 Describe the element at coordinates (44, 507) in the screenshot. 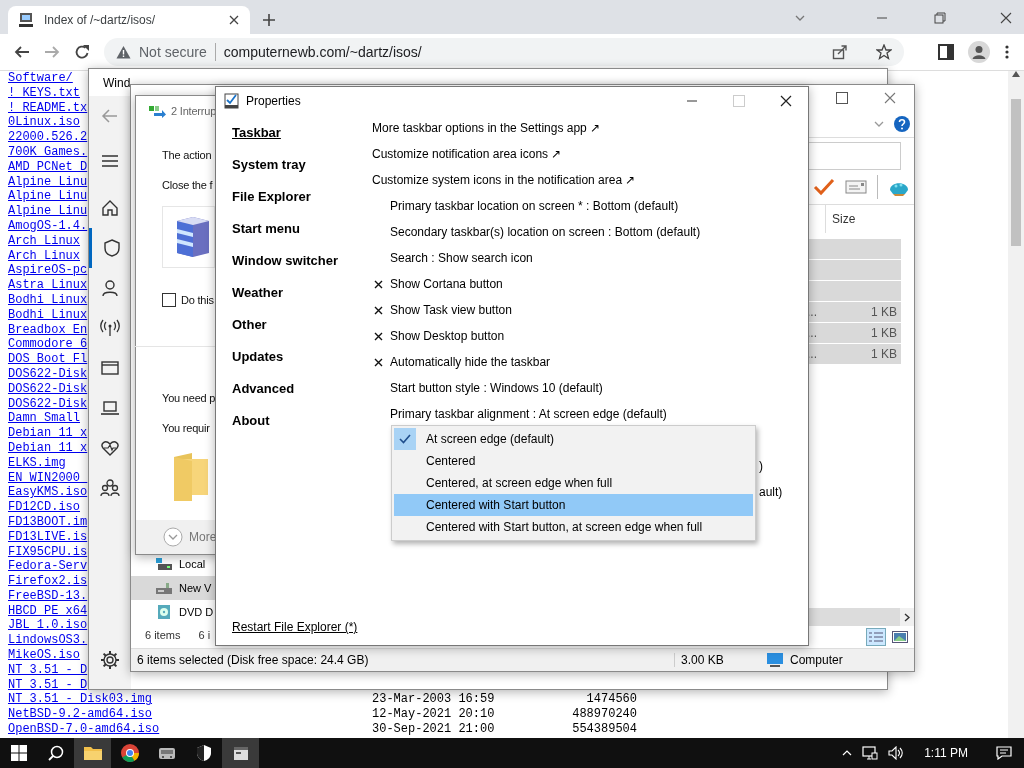

I see `file-link: FD12CD.iso` at that location.